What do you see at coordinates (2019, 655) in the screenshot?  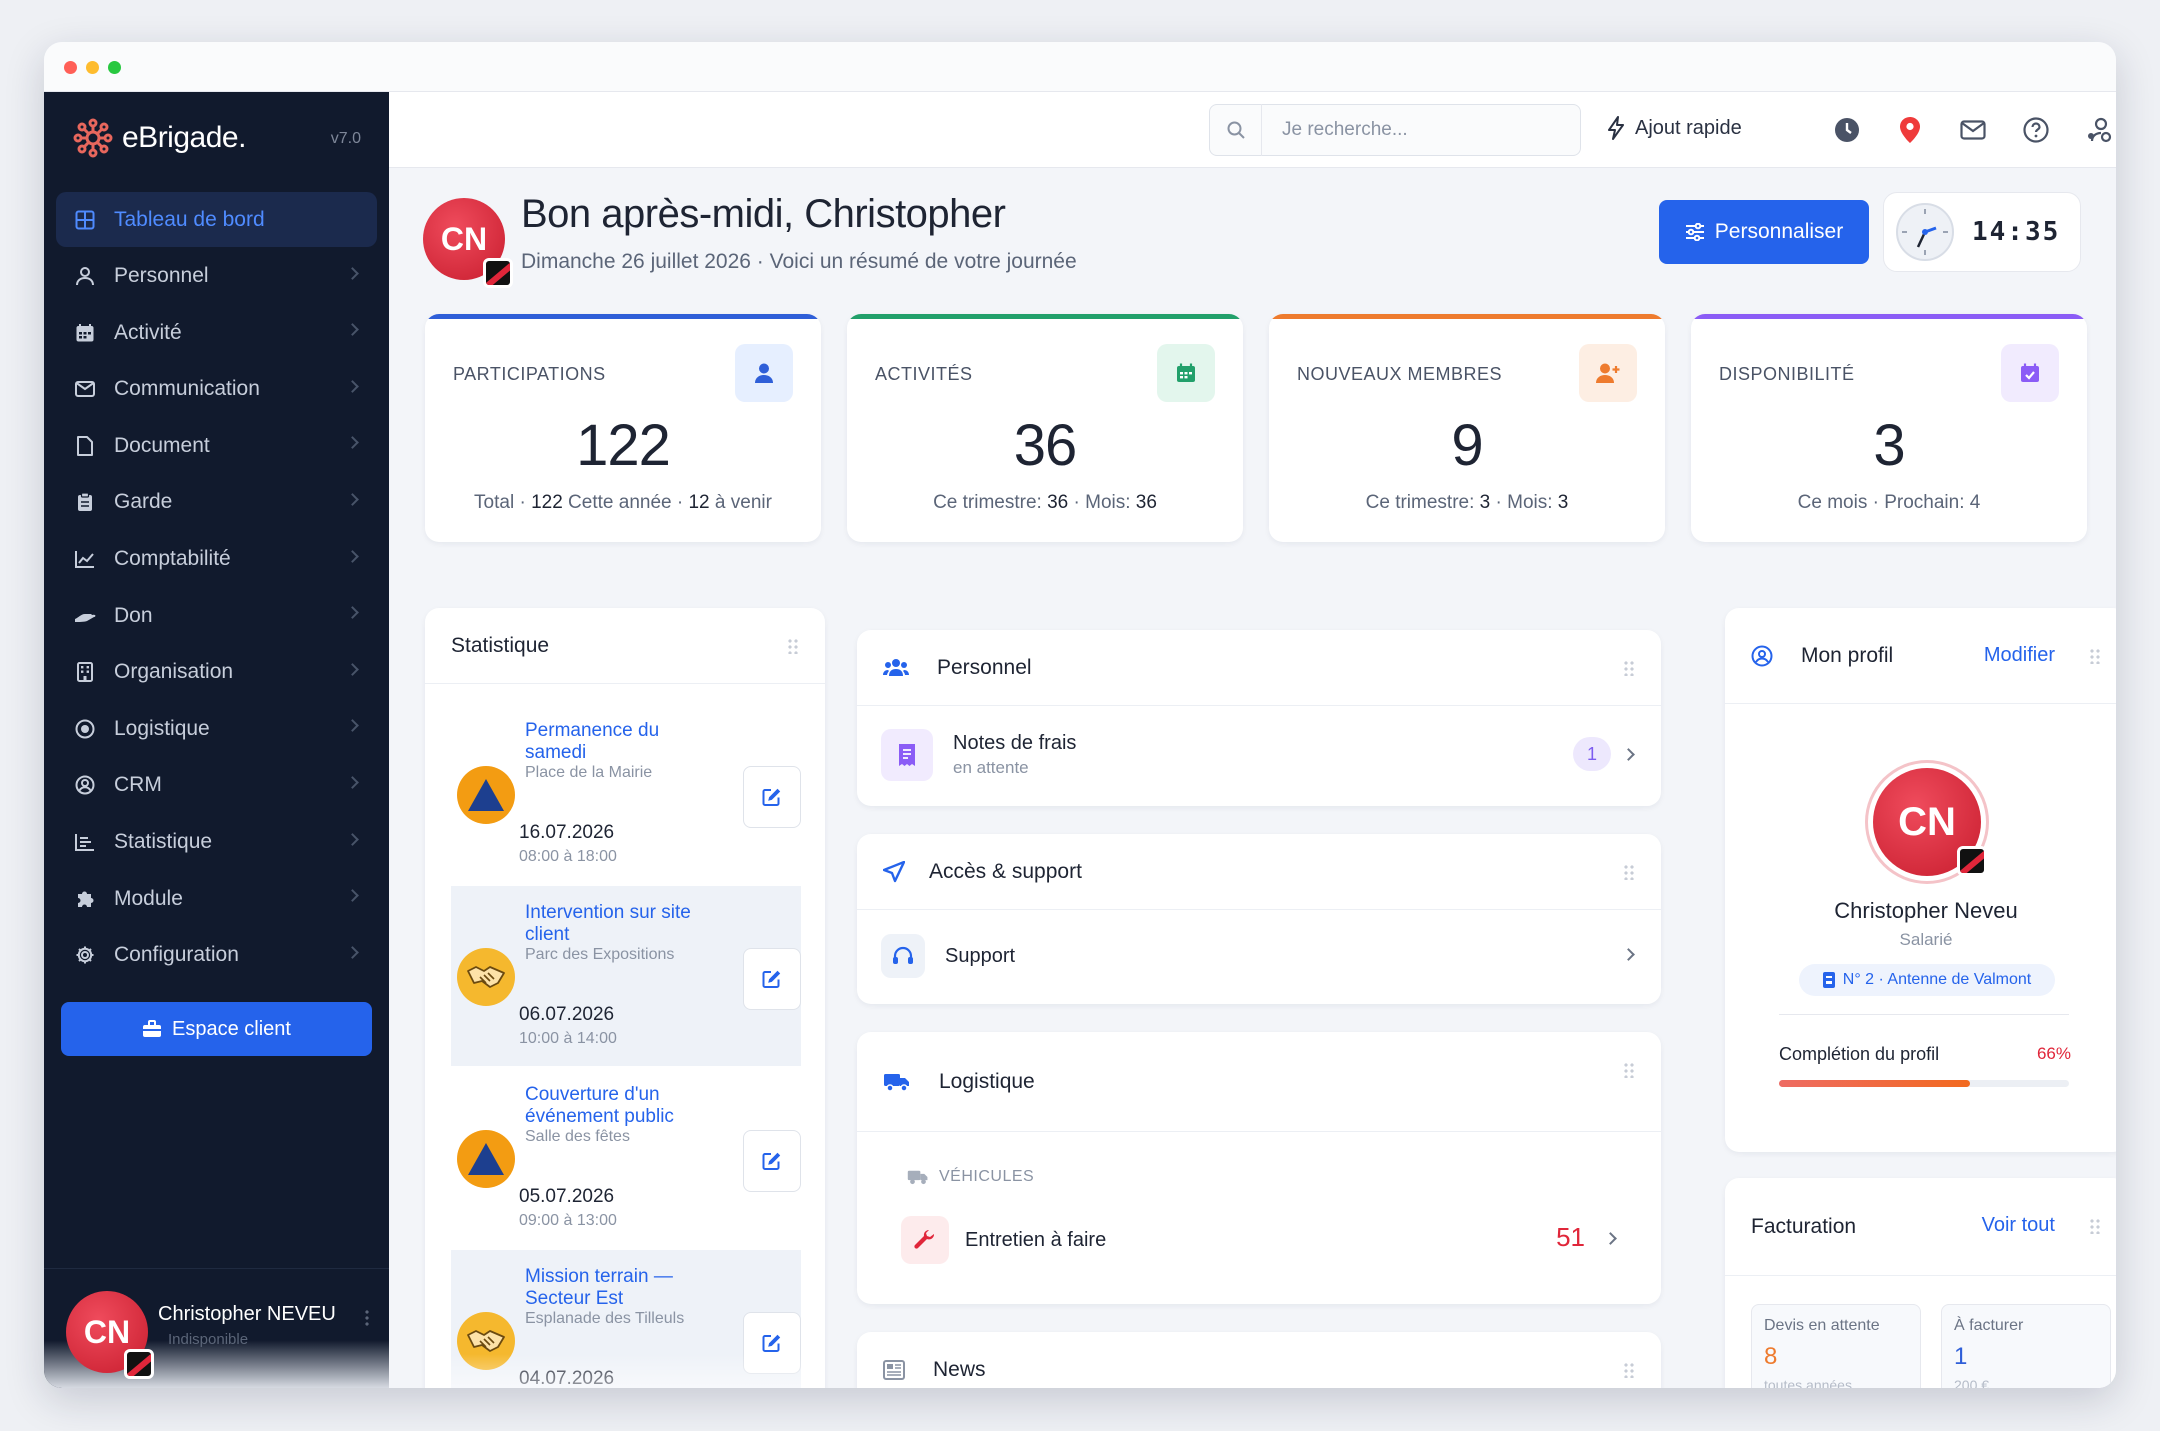 I see `profil-edit-link: Modifier` at bounding box center [2019, 655].